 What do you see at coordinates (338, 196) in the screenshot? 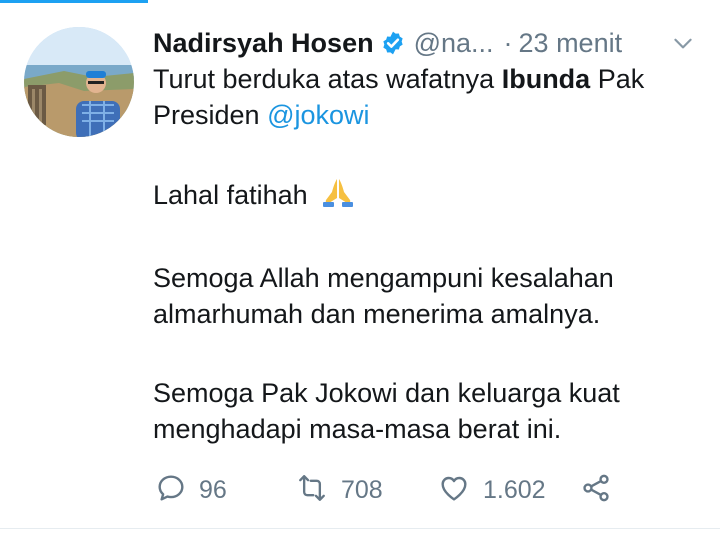
I see `folded-hands-emoji` at bounding box center [338, 196].